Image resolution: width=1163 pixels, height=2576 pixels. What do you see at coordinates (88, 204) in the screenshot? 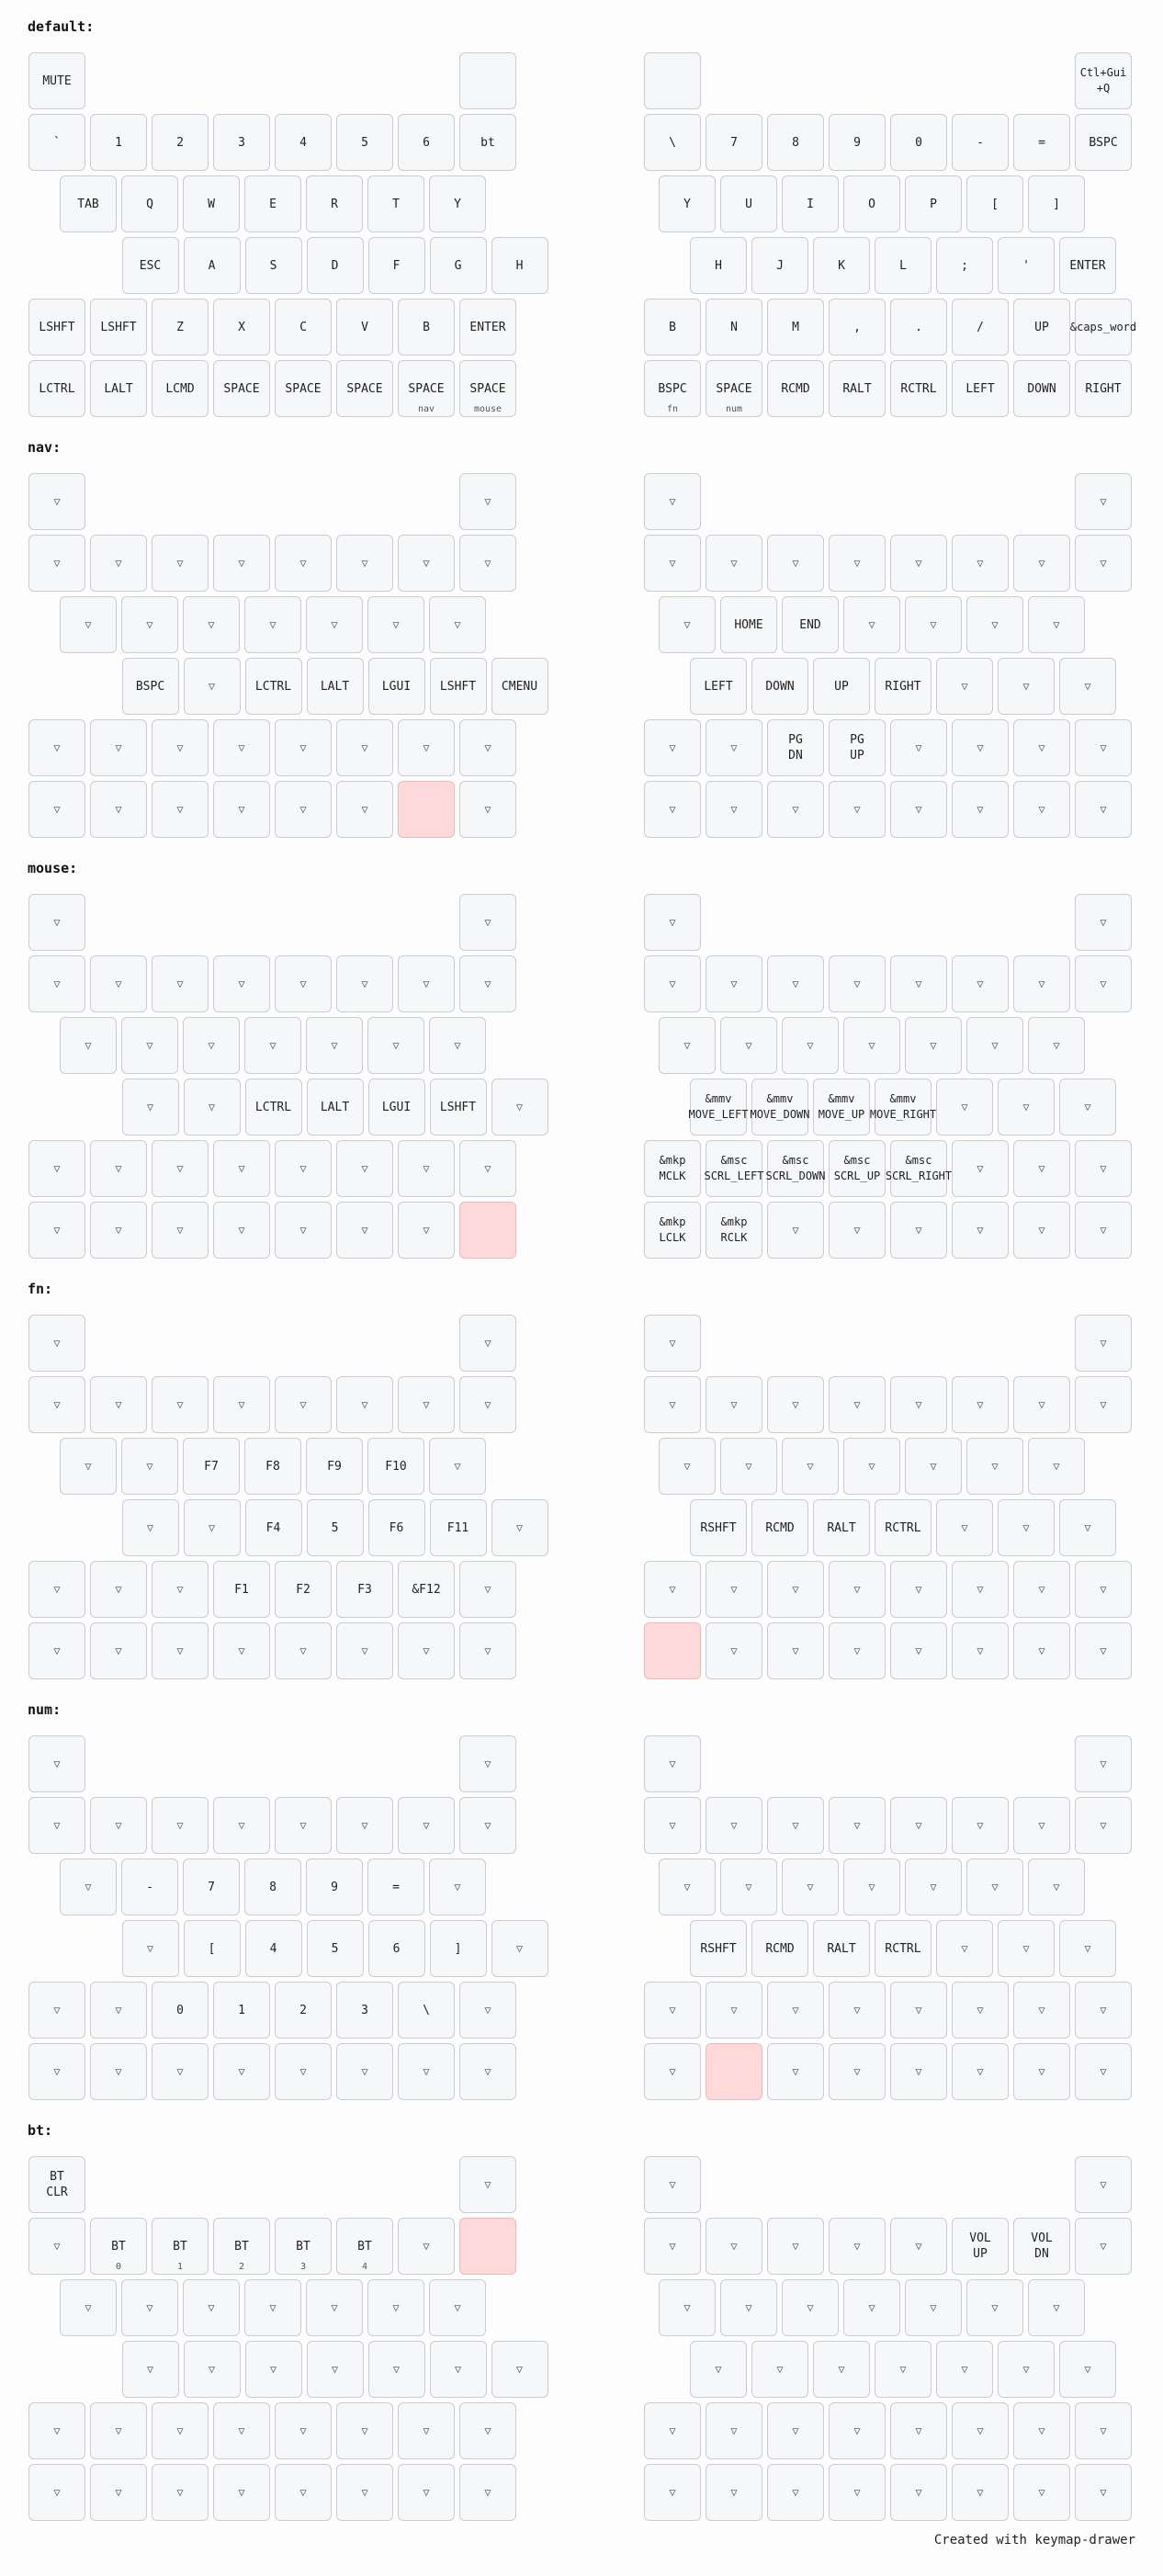
I see `key-label: TAB` at bounding box center [88, 204].